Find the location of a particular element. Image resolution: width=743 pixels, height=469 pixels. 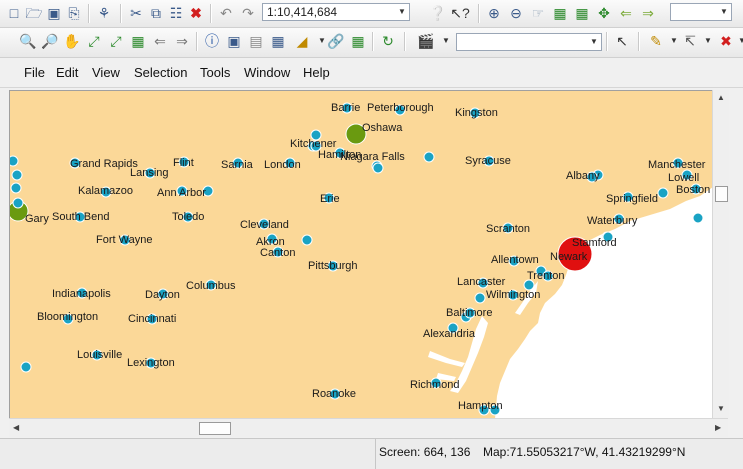

city-label: Ann Arbor is located at coordinates (181, 193).